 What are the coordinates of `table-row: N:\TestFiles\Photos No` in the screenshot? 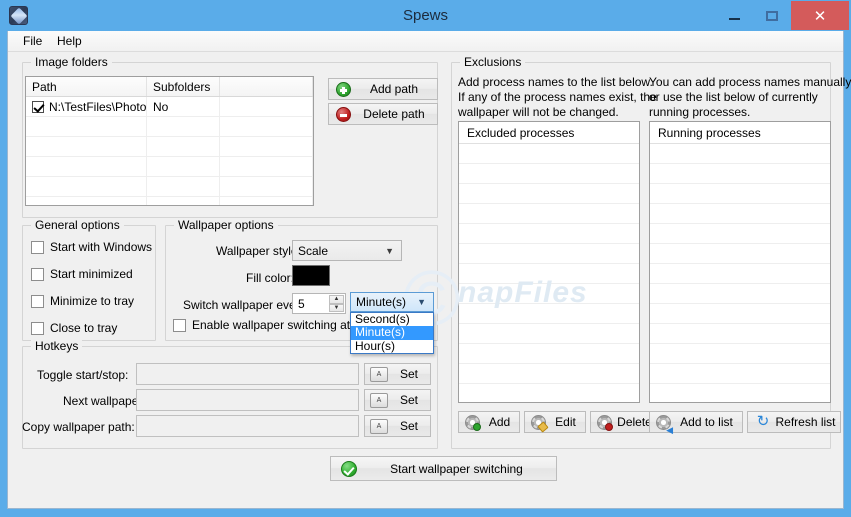 It's located at (169, 107).